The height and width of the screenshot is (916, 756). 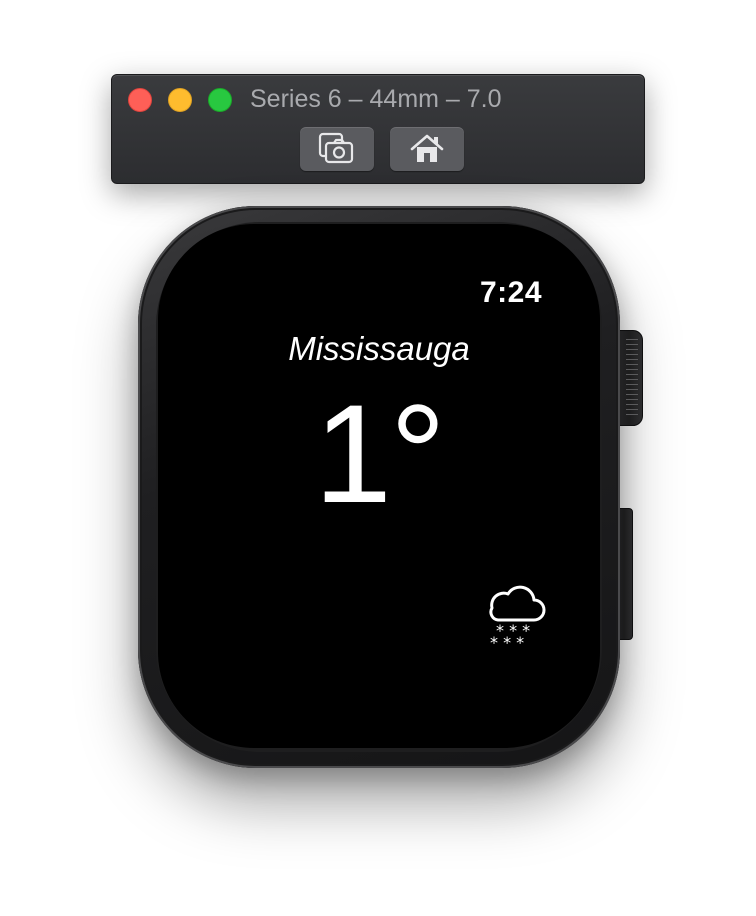 I want to click on zoom-window-button, so click(x=220, y=100).